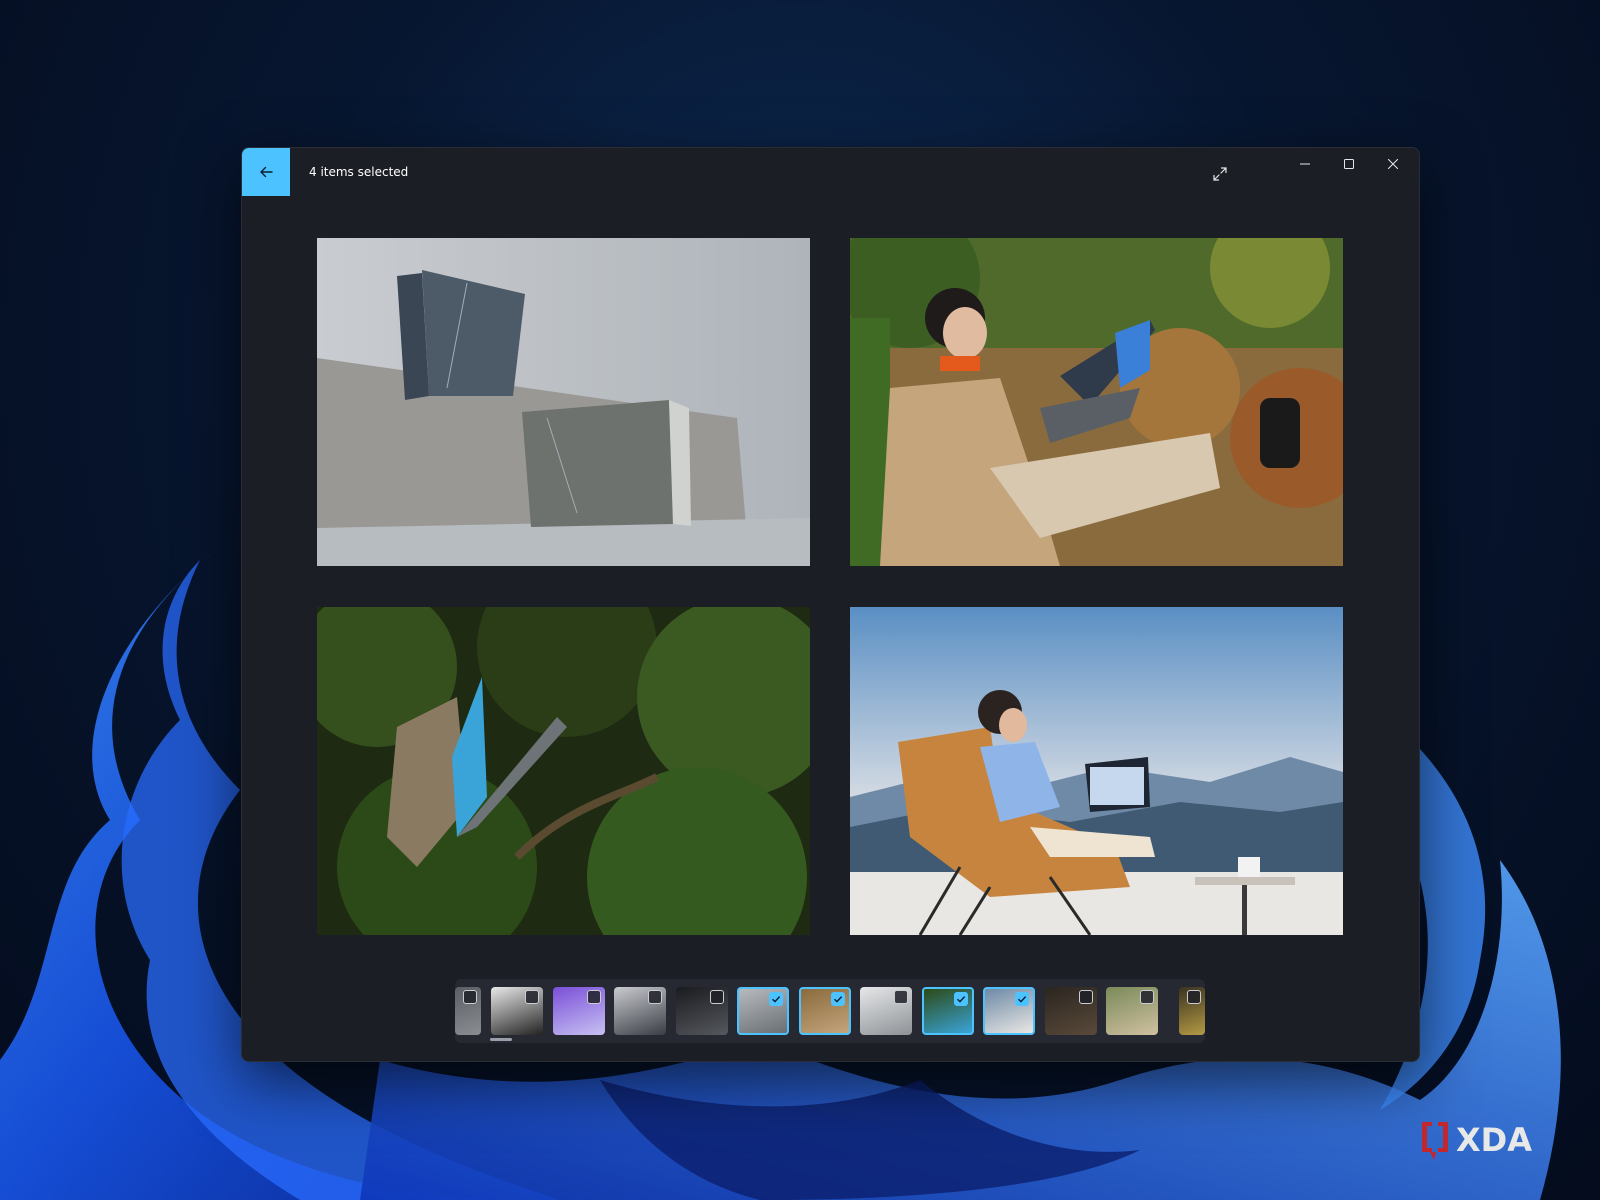 Image resolution: width=1600 pixels, height=1200 pixels. I want to click on photo-woman-mountain-terrace, so click(1096, 771).